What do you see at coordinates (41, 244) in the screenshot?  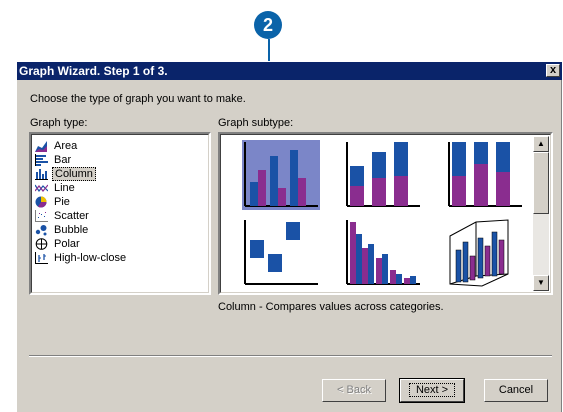 I see `polar-chart-icon` at bounding box center [41, 244].